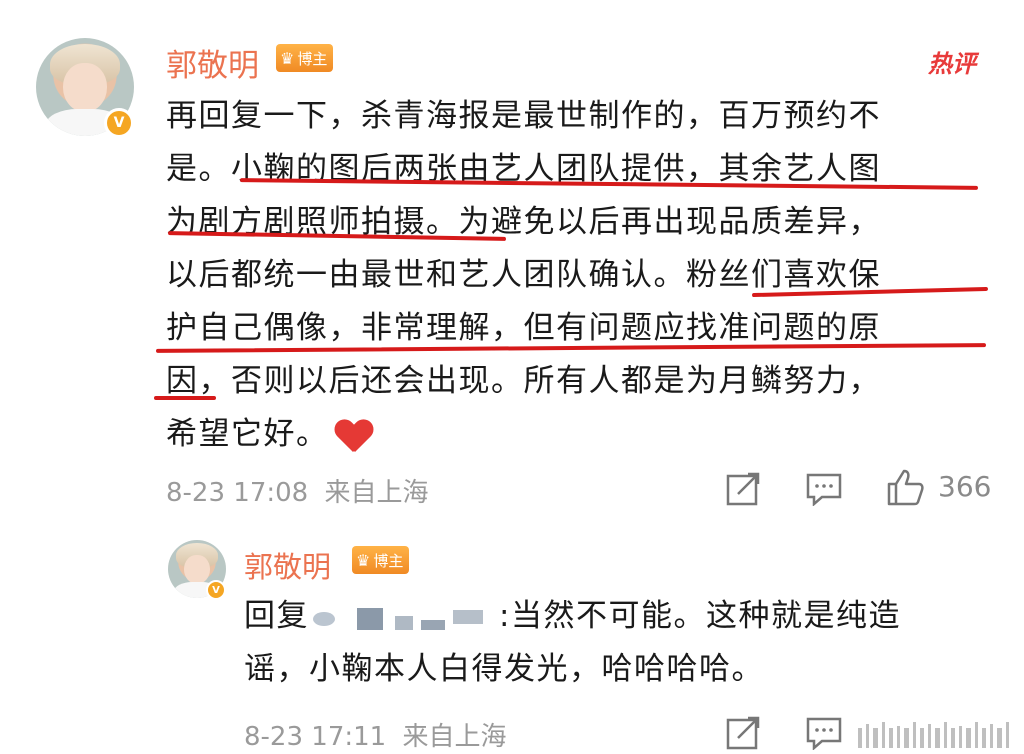 The height and width of the screenshot is (754, 1024). Describe the element at coordinates (576, 434) in the screenshot. I see `comment-line-last: 希望它好。` at that location.